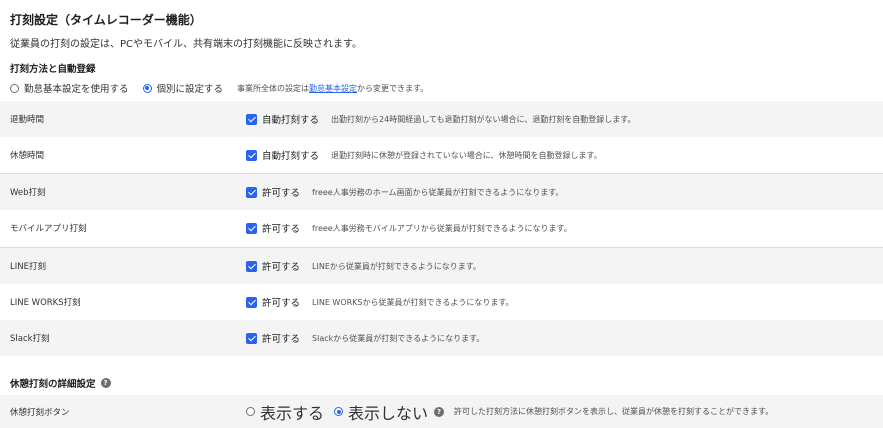 This screenshot has width=883, height=428. I want to click on method-section-title: 打刻方法と自動登録, so click(53, 69).